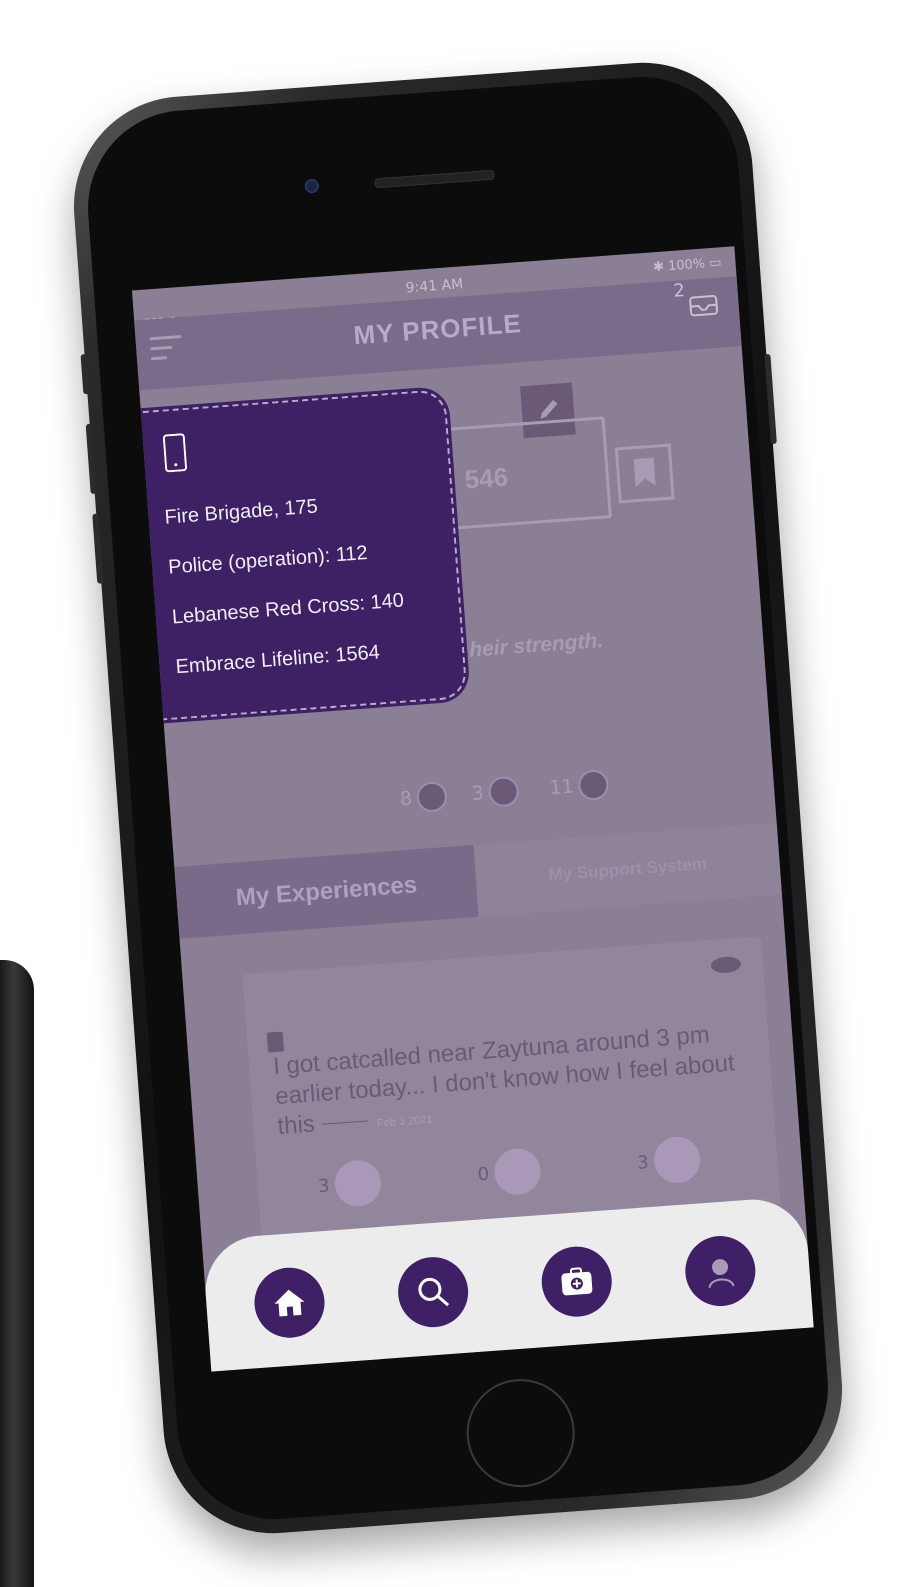 The image size is (903, 1587). Describe the element at coordinates (721, 1274) in the screenshot. I see `profile-avatar-icon` at that location.